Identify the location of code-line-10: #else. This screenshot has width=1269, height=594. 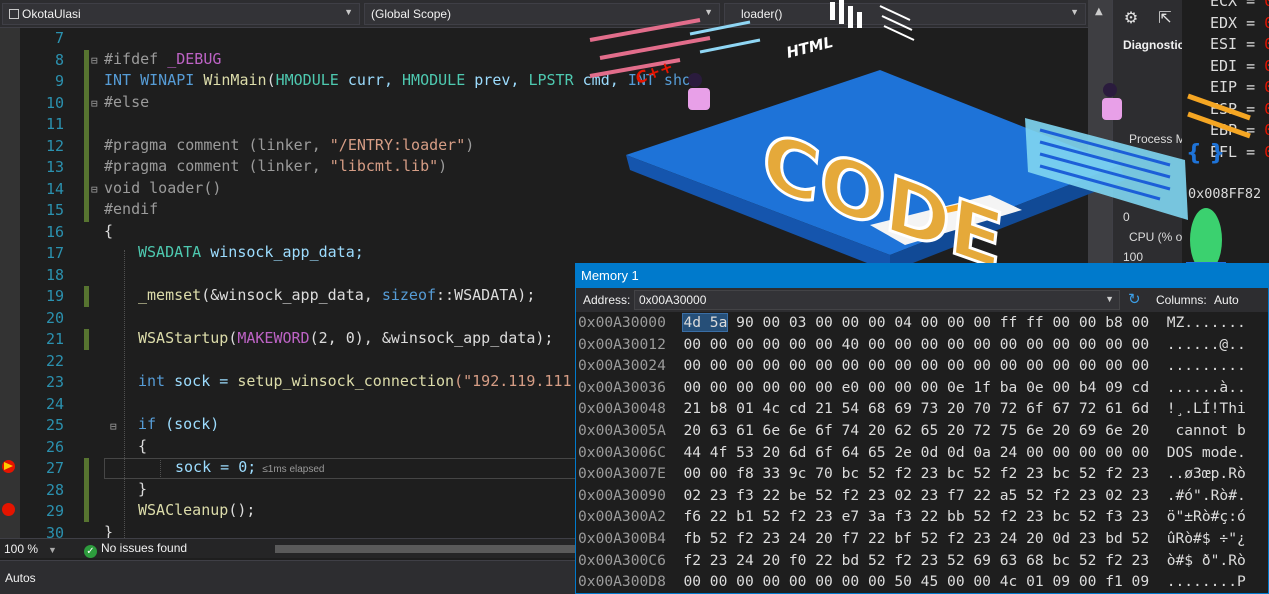
(126, 102).